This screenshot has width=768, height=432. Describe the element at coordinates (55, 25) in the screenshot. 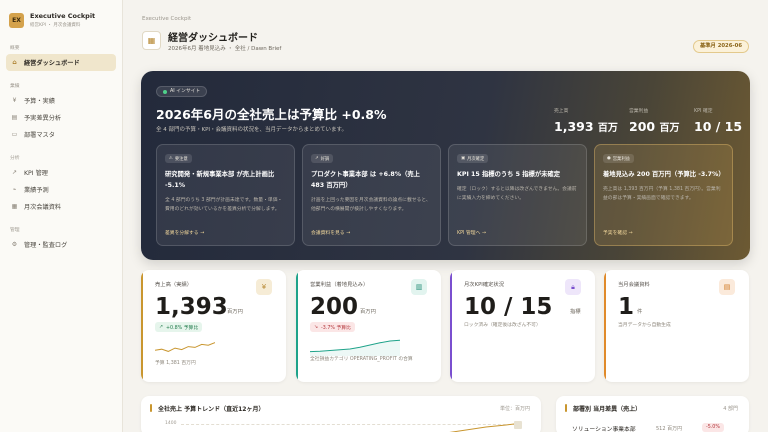

I see `brand-subtitle: 経営KPI ・ 月次会議資料` at that location.